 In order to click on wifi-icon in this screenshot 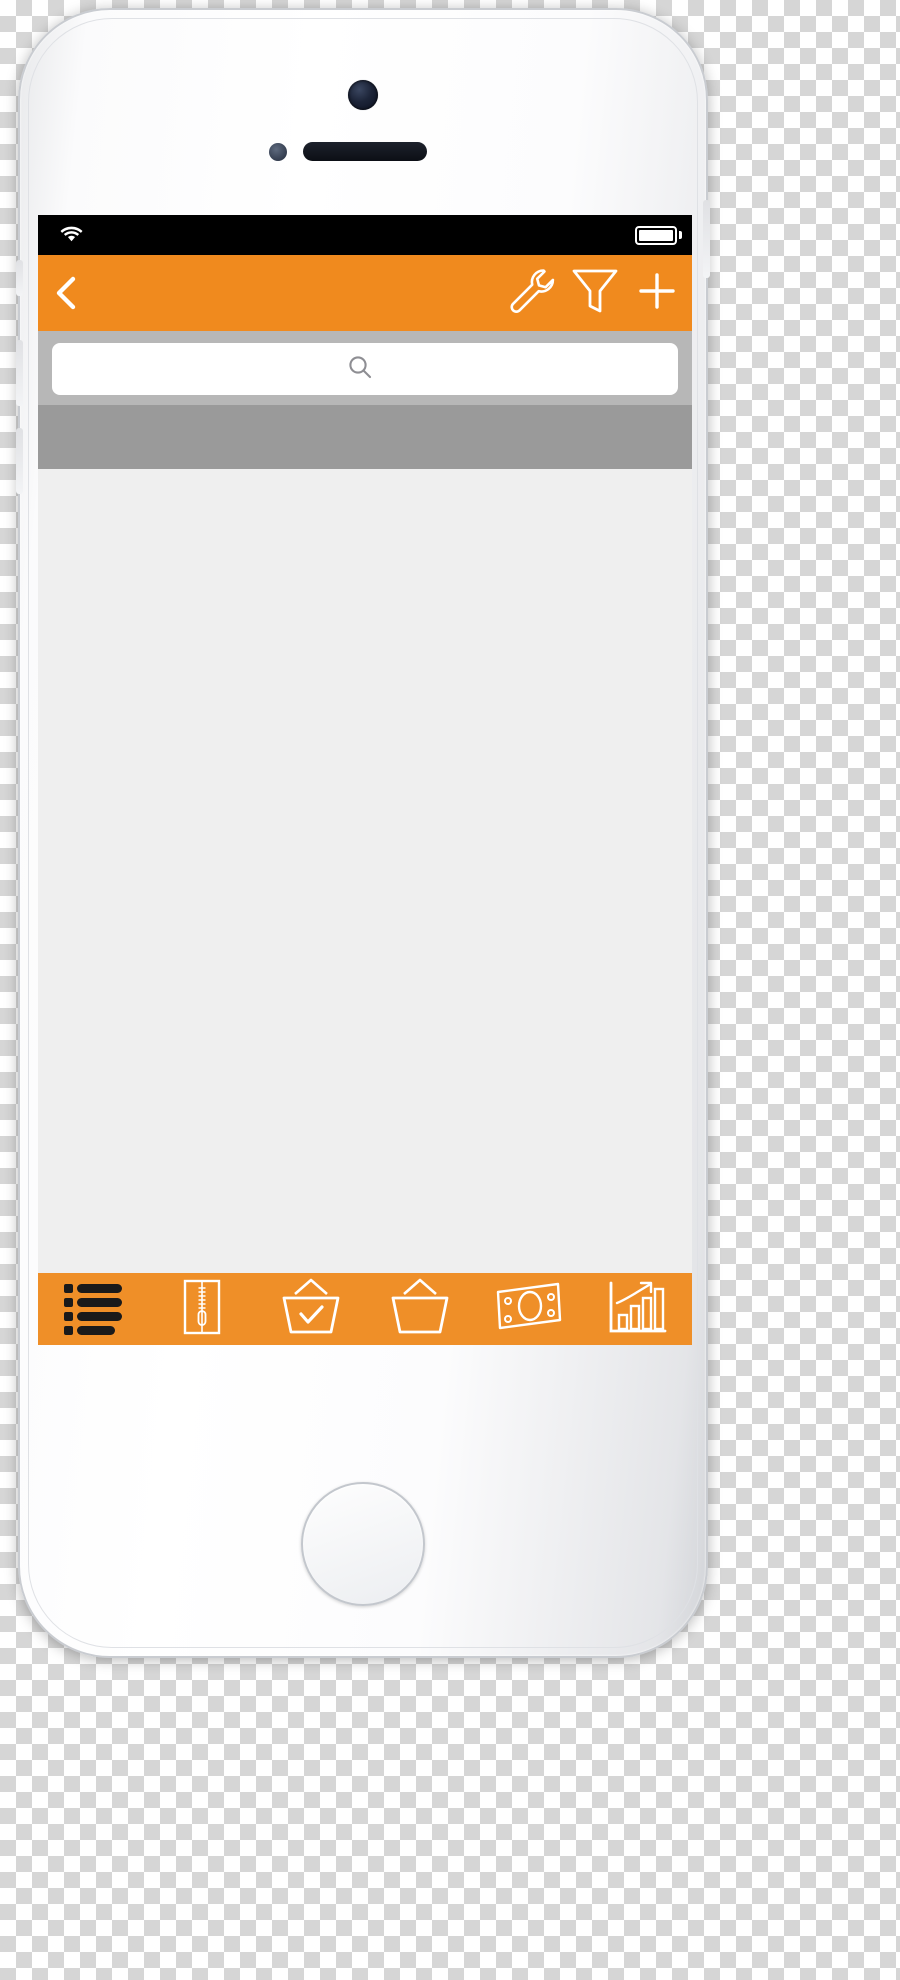, I will do `click(71, 235)`.